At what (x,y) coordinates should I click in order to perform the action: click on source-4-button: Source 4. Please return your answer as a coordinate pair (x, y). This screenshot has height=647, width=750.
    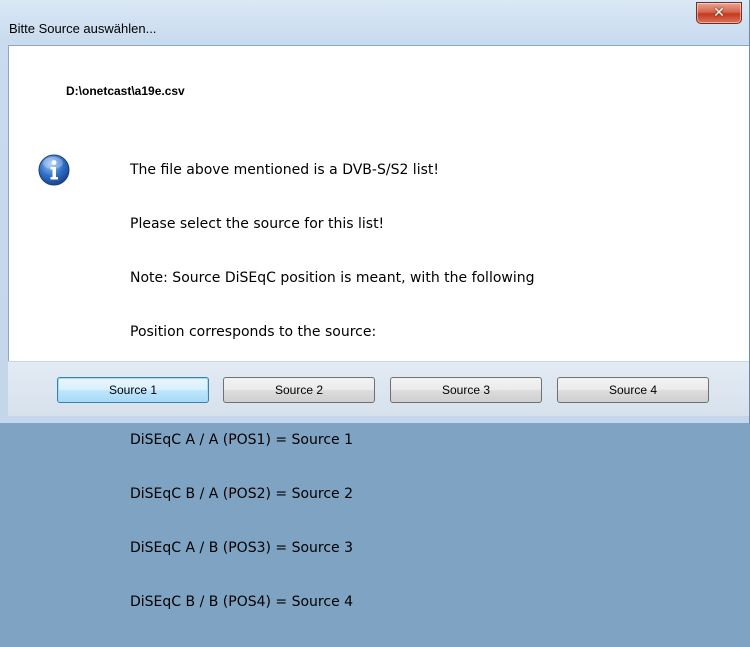
    Looking at the image, I should click on (633, 390).